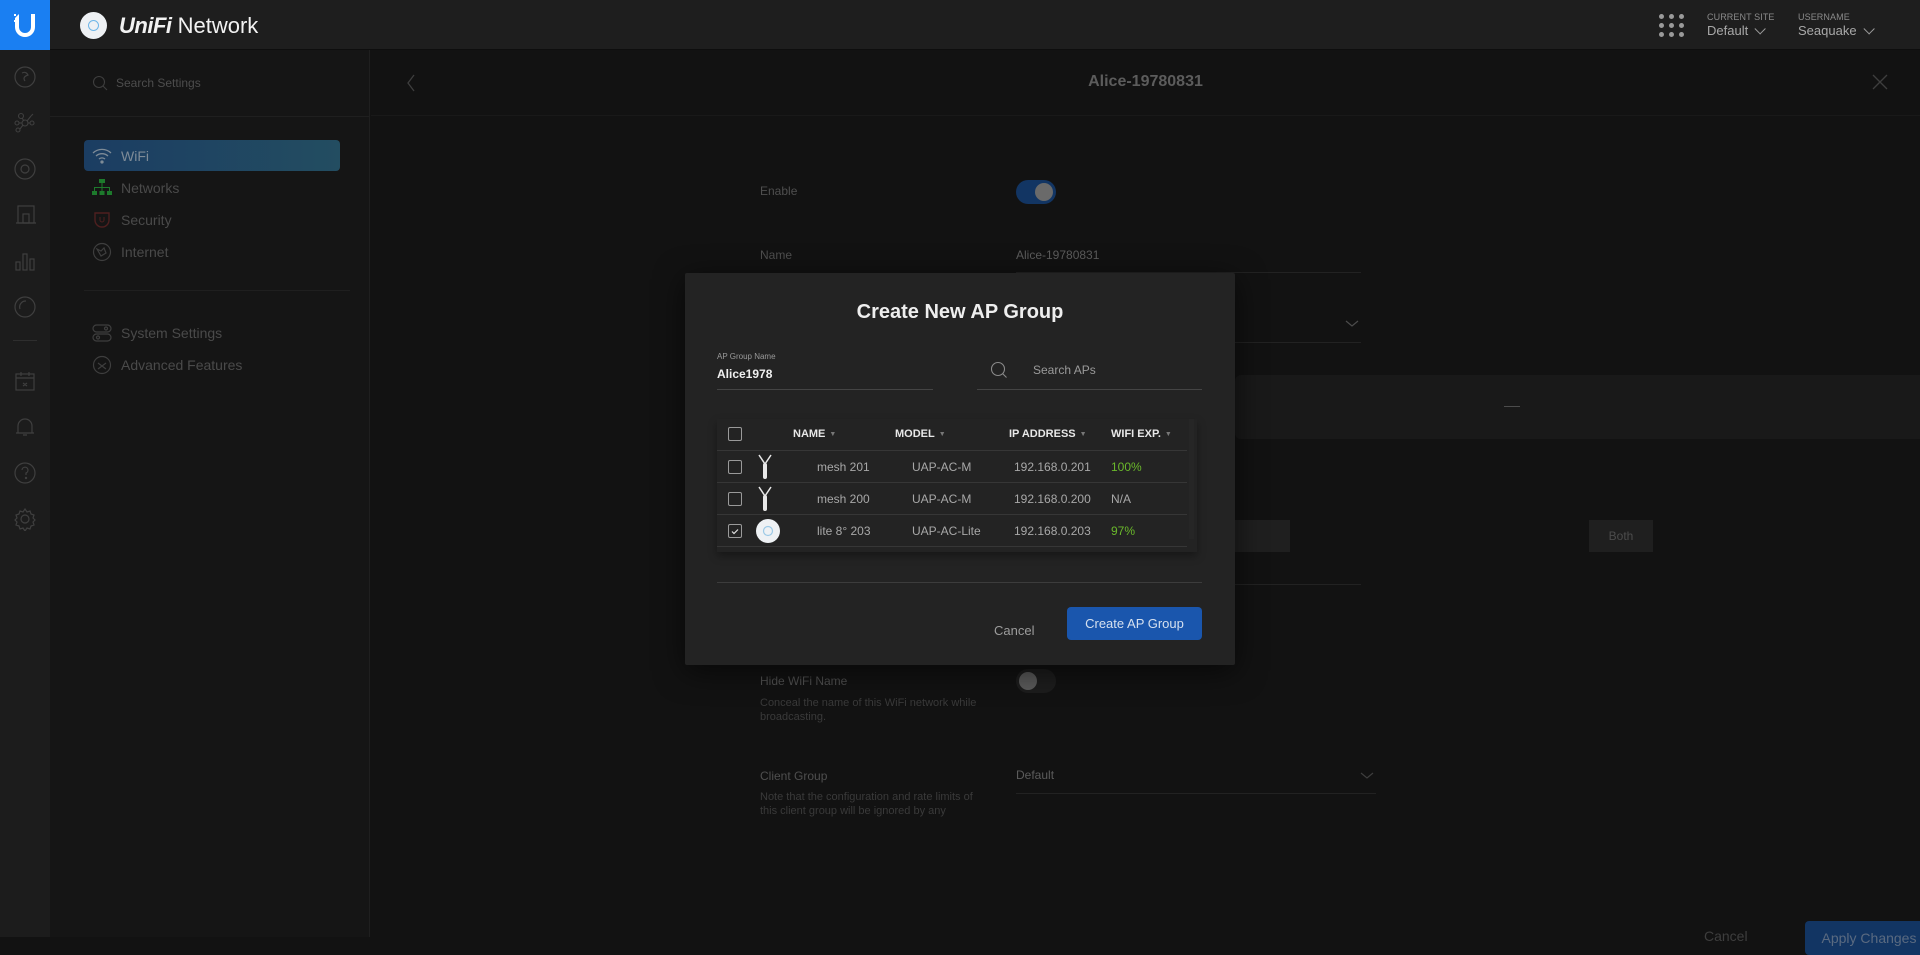 Image resolution: width=1920 pixels, height=955 pixels. Describe the element at coordinates (1064, 370) in the screenshot. I see `search-aps-placeholder: Search APs` at that location.